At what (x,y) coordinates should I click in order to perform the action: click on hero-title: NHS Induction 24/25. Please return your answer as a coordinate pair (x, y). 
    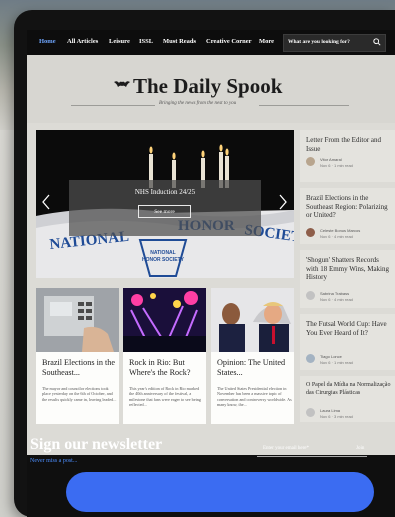
    Looking at the image, I should click on (165, 192).